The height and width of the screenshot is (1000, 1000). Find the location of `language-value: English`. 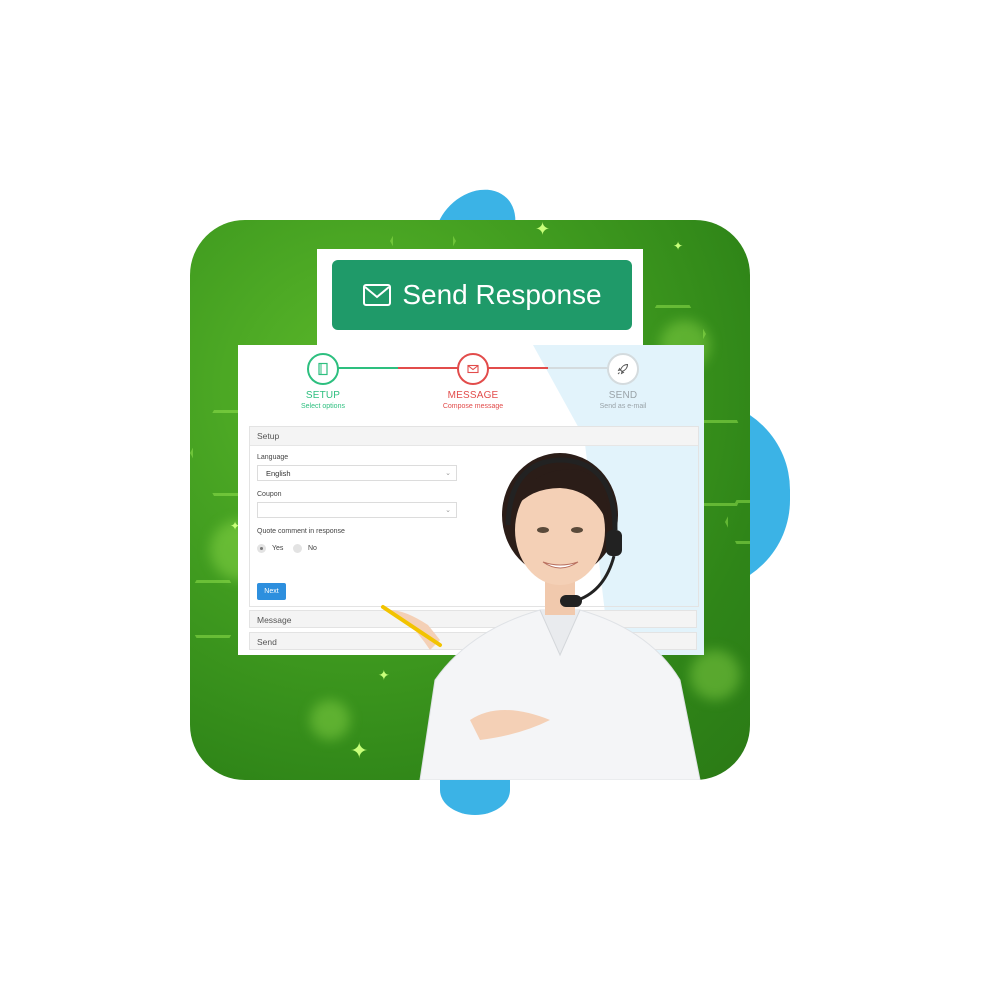

language-value: English is located at coordinates (278, 473).